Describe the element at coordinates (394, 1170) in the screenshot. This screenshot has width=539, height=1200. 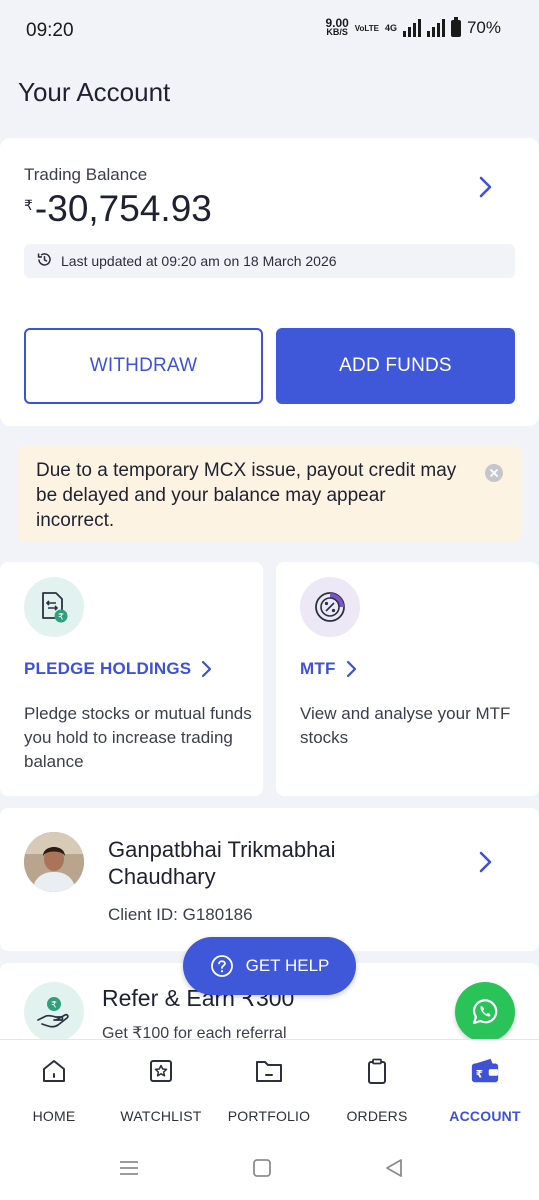
I see `back-icon` at that location.